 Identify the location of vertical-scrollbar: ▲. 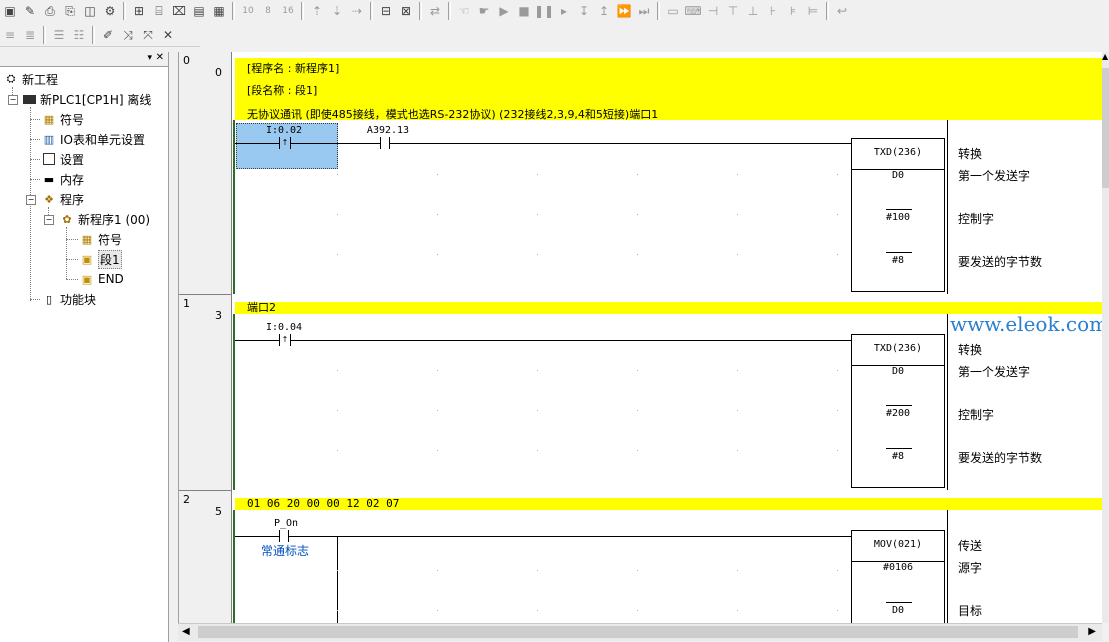
(1105, 337).